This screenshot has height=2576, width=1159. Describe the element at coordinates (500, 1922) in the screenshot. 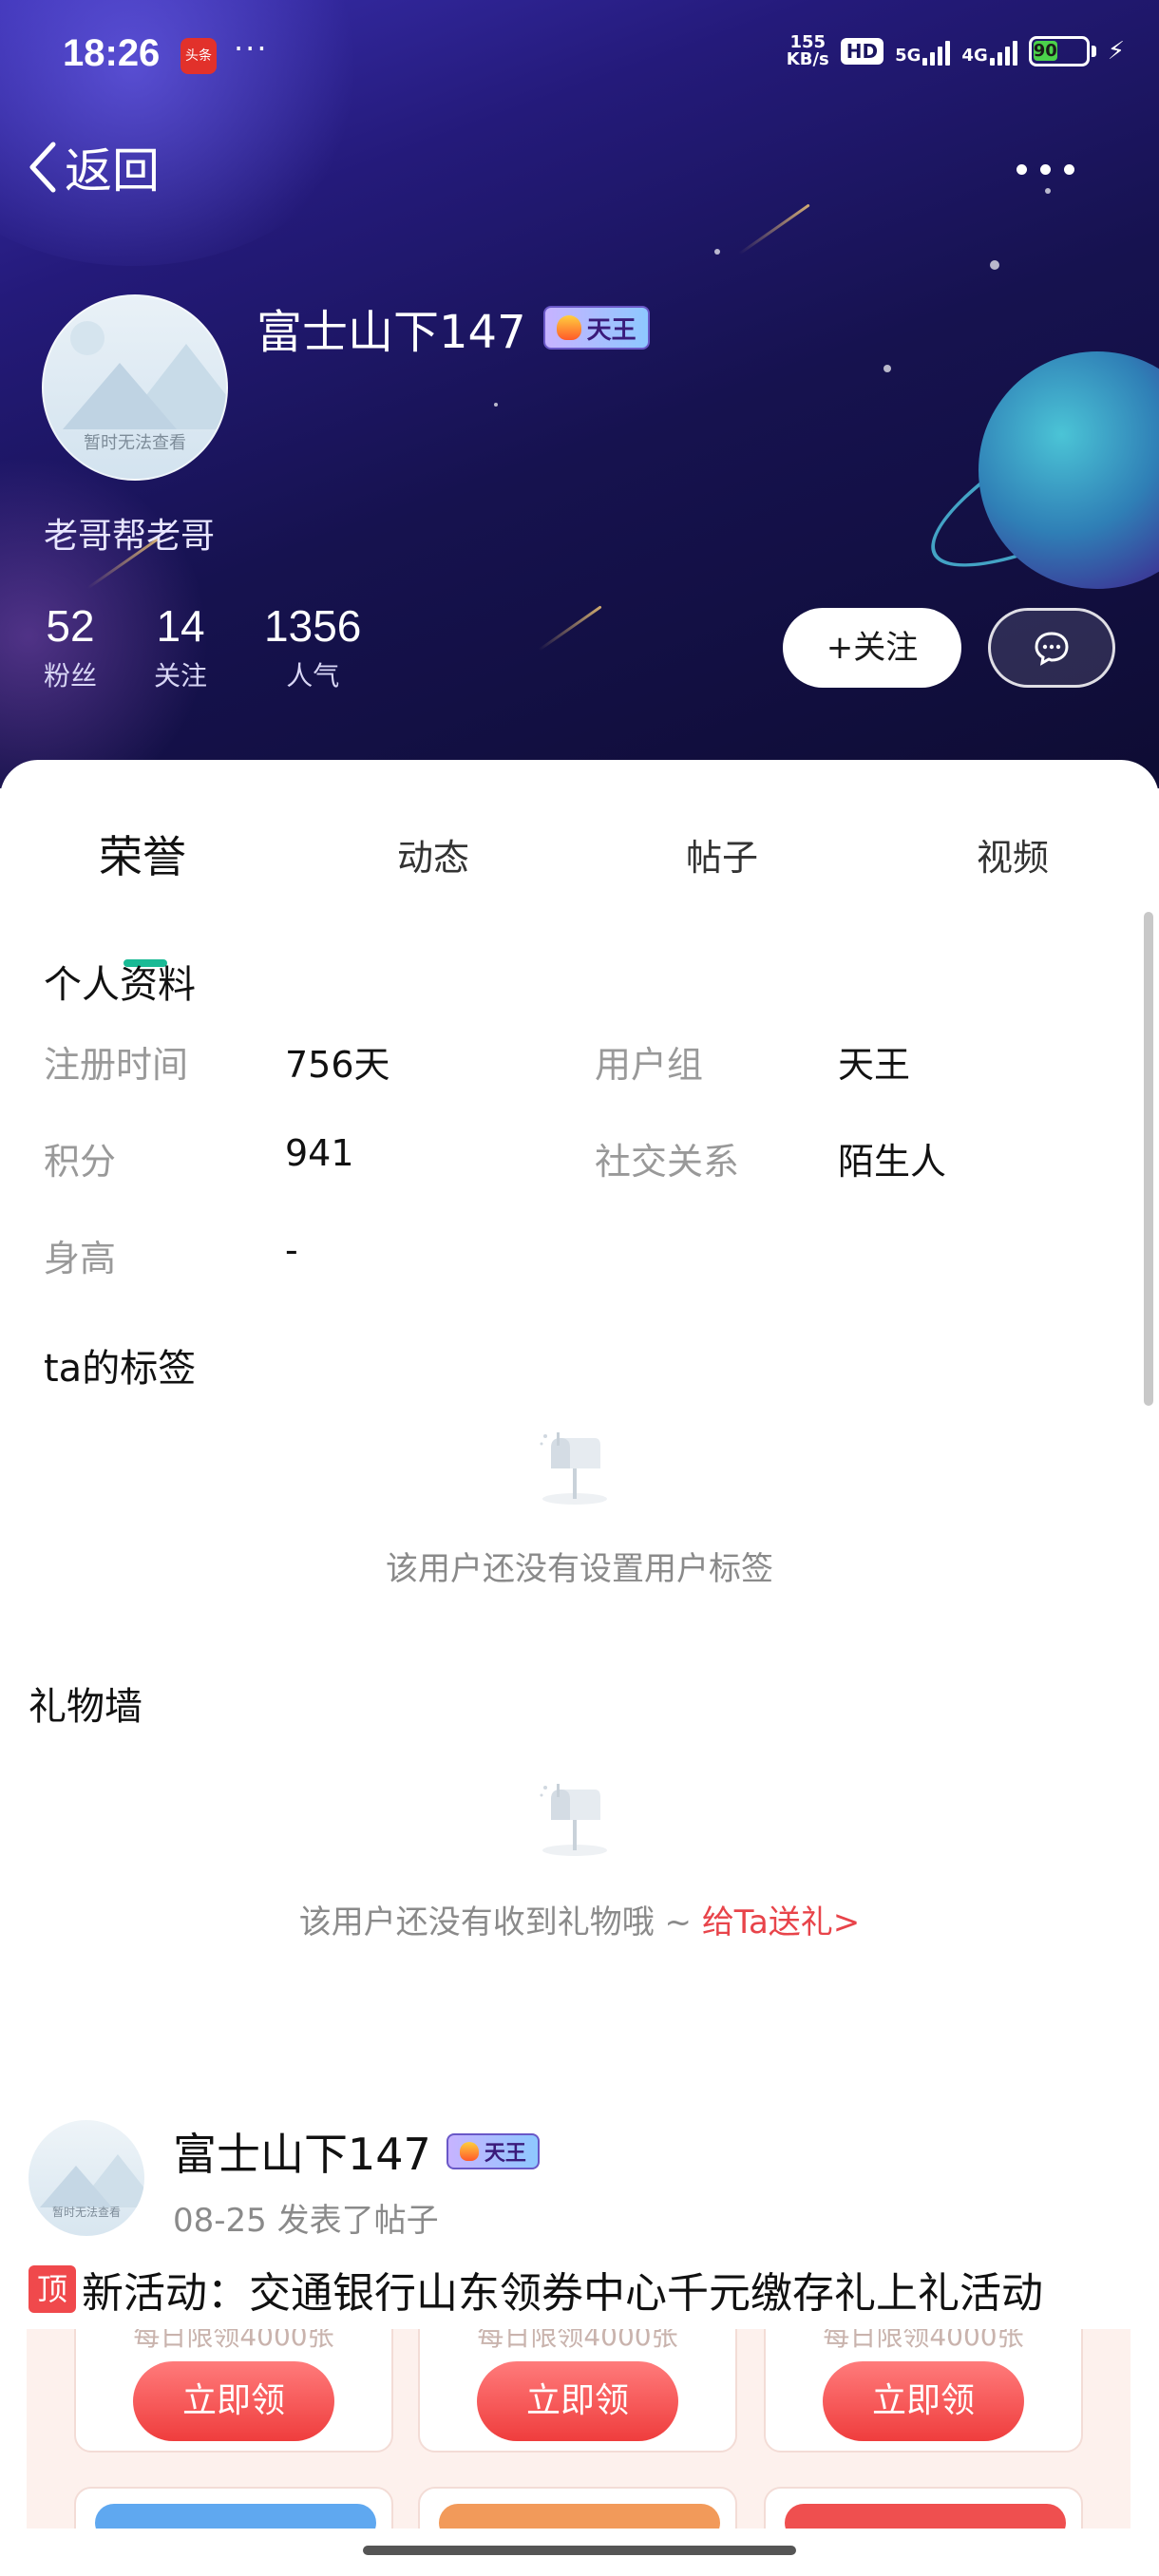

I see `gifts-empty-text: 该用户还没有收到礼物哦 ~` at that location.